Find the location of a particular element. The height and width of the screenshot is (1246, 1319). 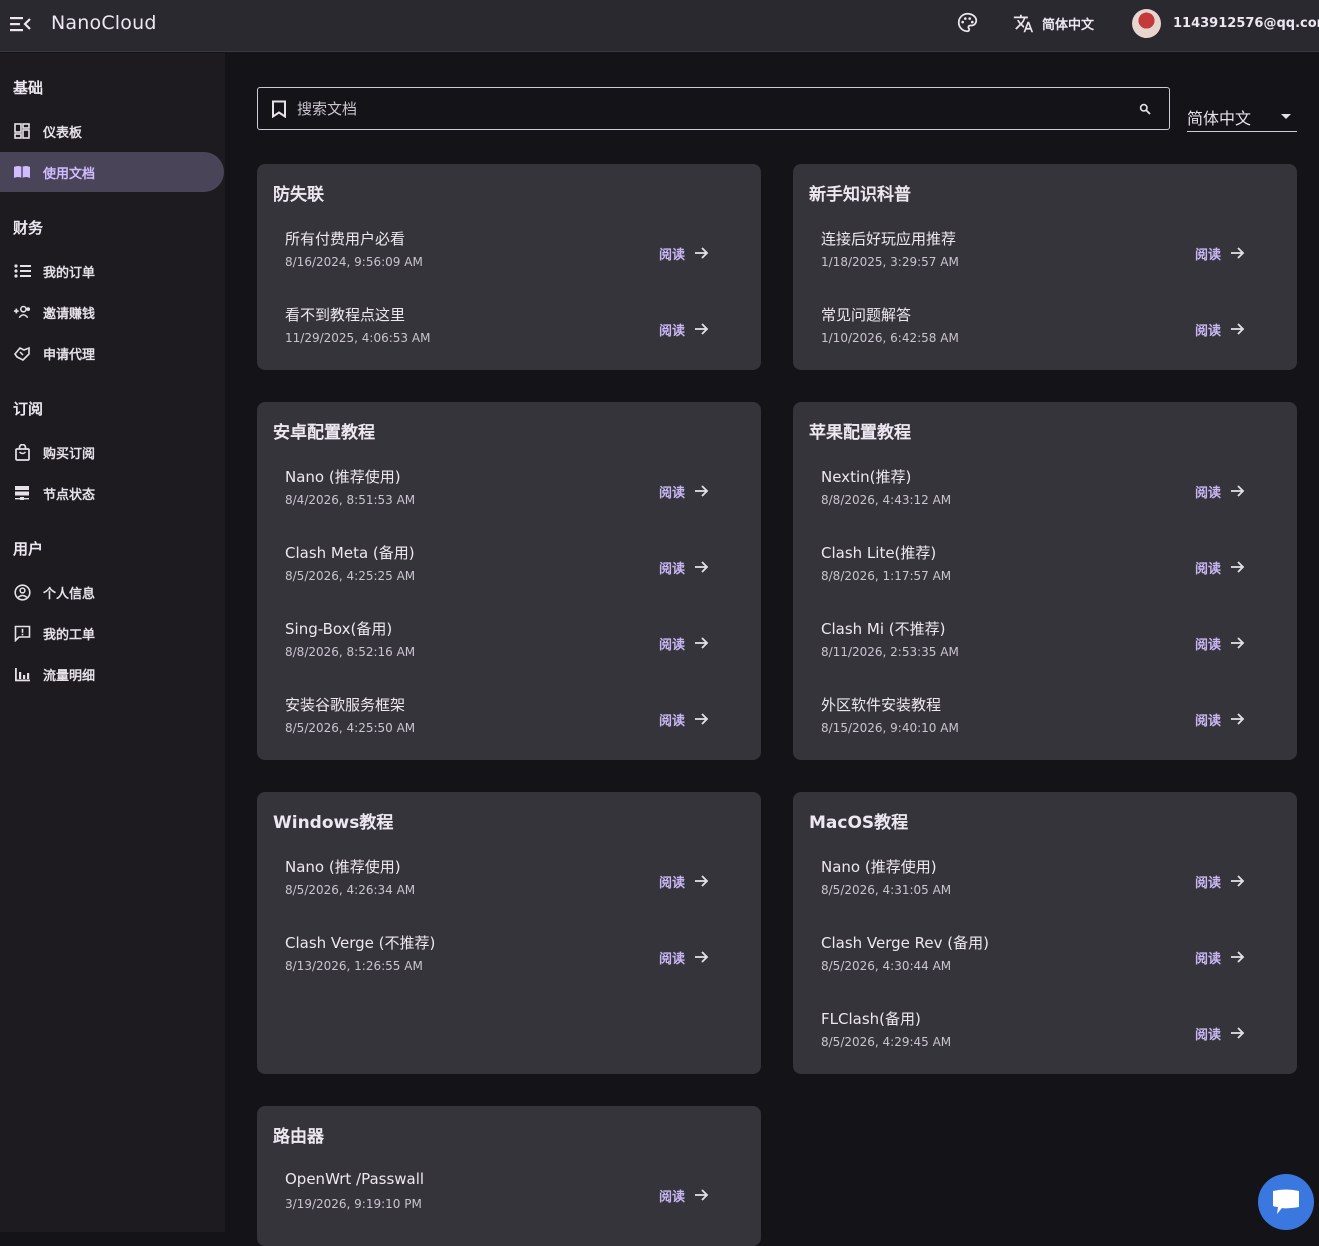

sidebar-item-tickets: 我的工单 is located at coordinates (112, 633).